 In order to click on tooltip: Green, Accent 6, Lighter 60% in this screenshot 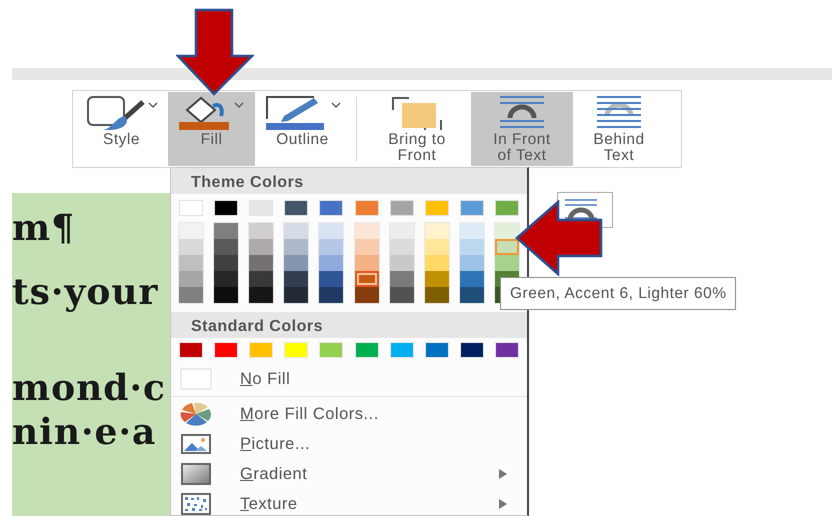, I will do `click(618, 293)`.